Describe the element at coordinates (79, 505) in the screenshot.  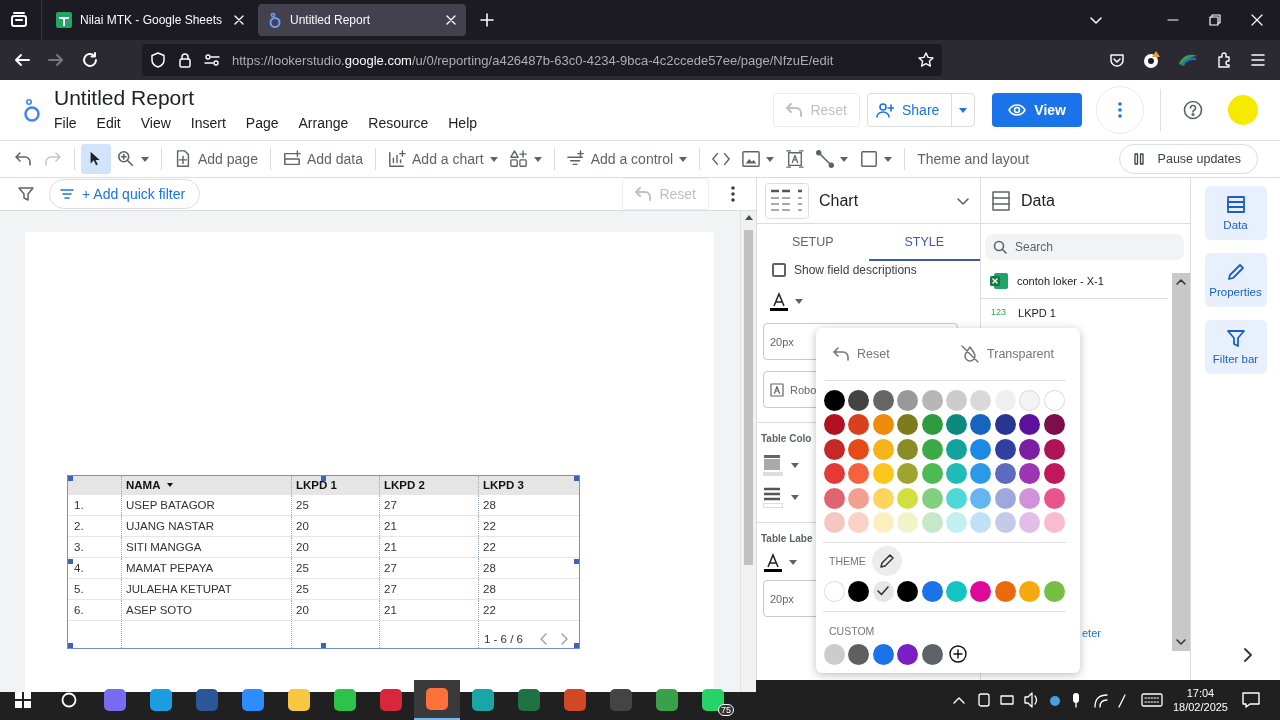
I see `row-number: 1.` at that location.